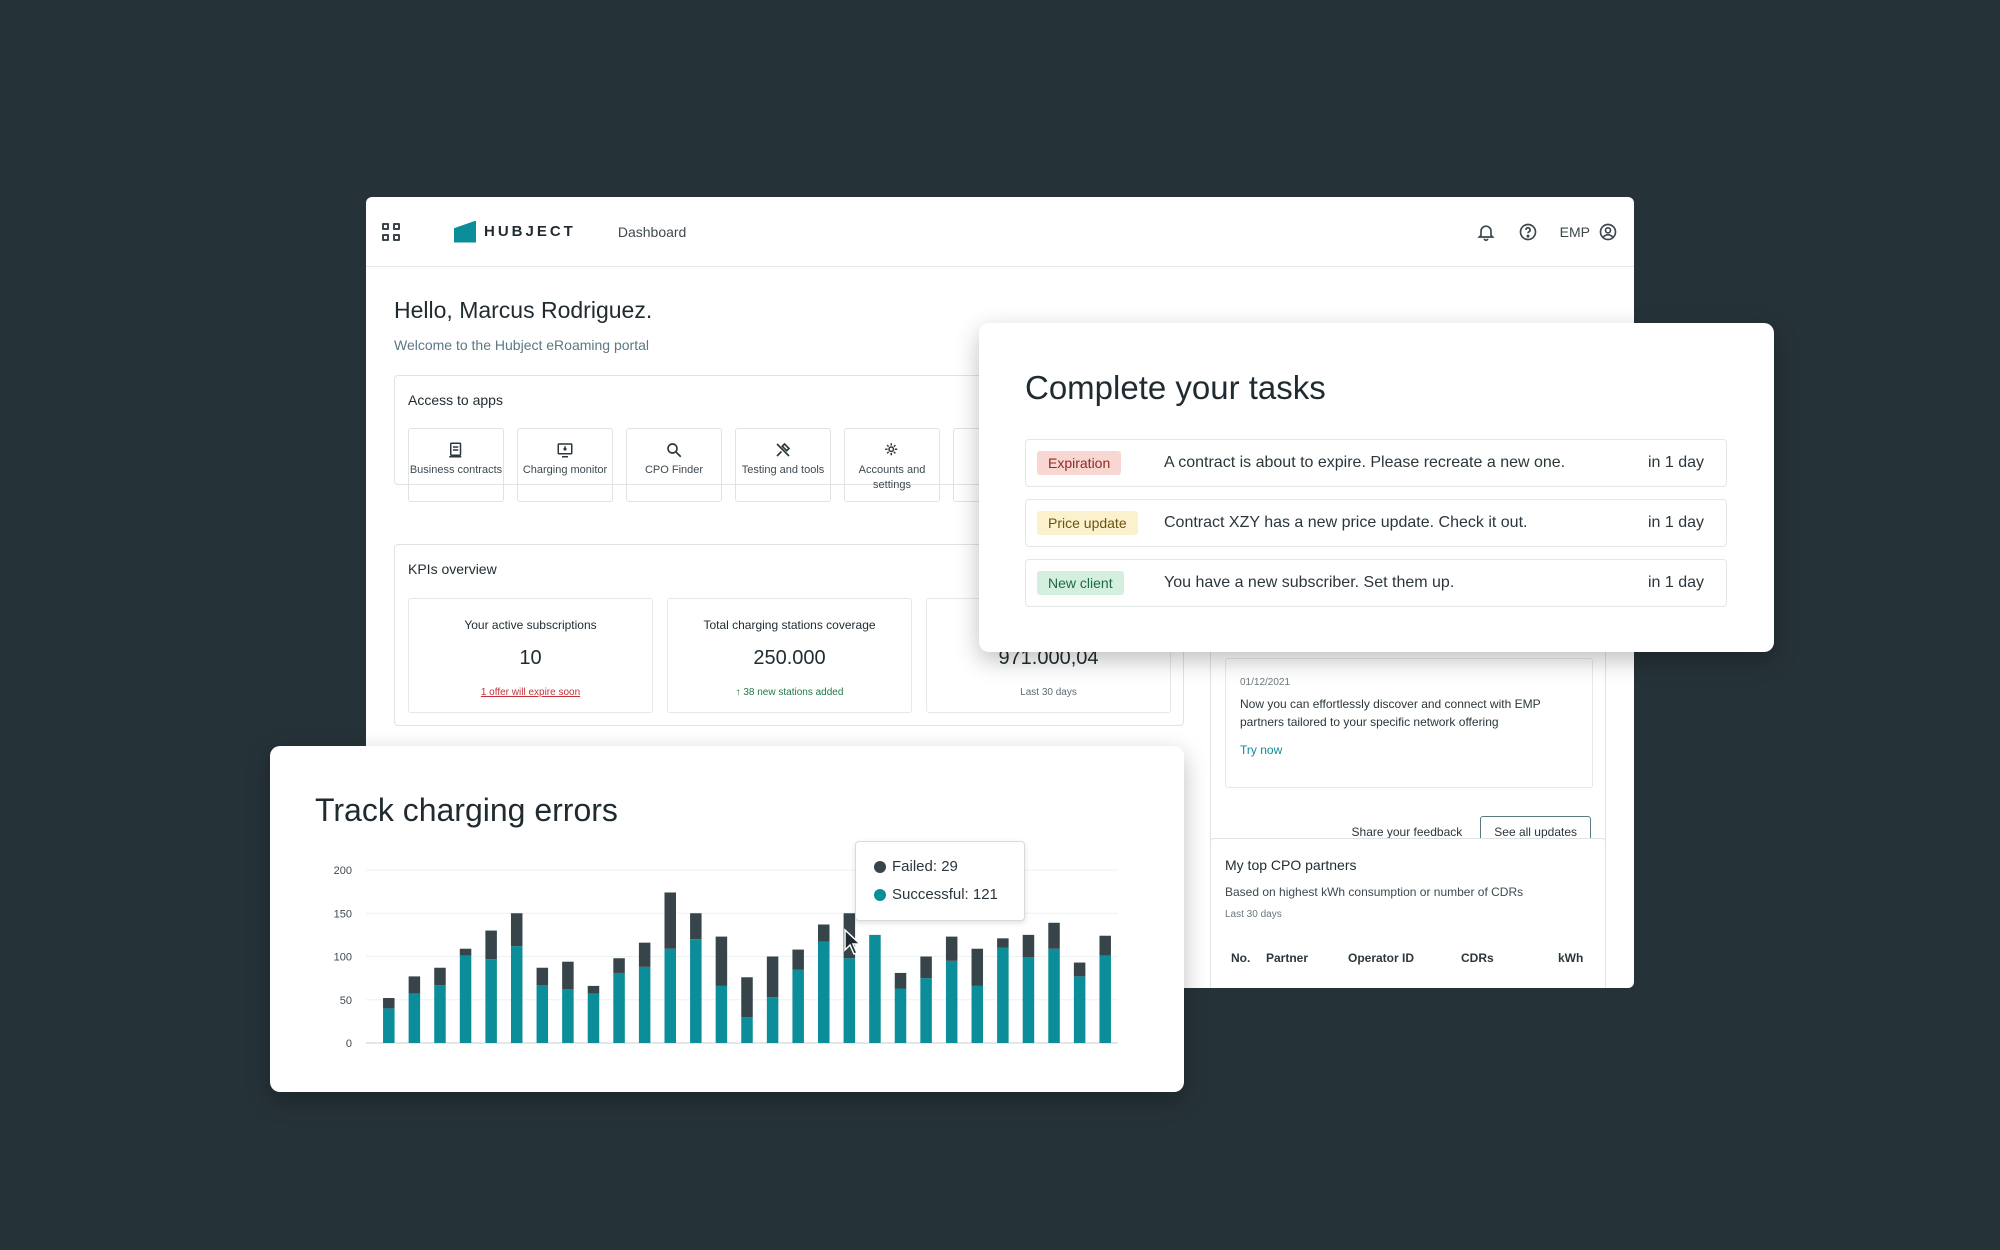 Image resolution: width=2000 pixels, height=1250 pixels. Describe the element at coordinates (456, 465) in the screenshot. I see `app-tile-business-contracts: Business contracts` at that location.